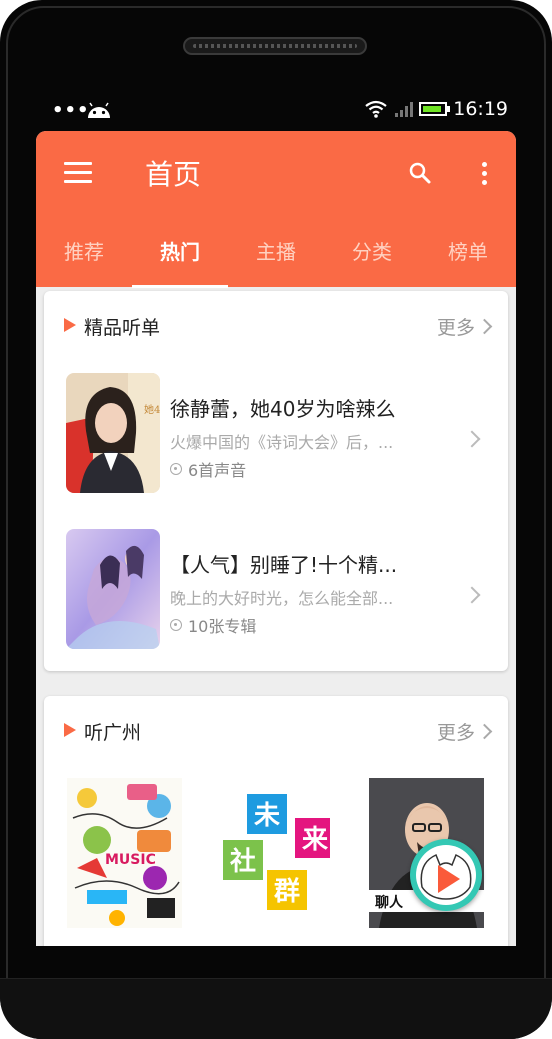 This screenshot has width=552, height=1039. Describe the element at coordinates (130, 860) in the screenshot. I see `tile-text: MUSIC` at that location.